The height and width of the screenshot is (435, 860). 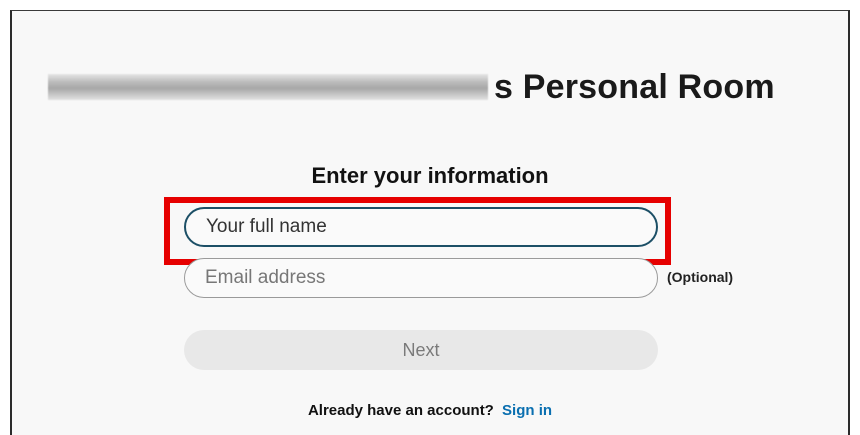 What do you see at coordinates (430, 175) in the screenshot?
I see `form-heading: Enter your information` at bounding box center [430, 175].